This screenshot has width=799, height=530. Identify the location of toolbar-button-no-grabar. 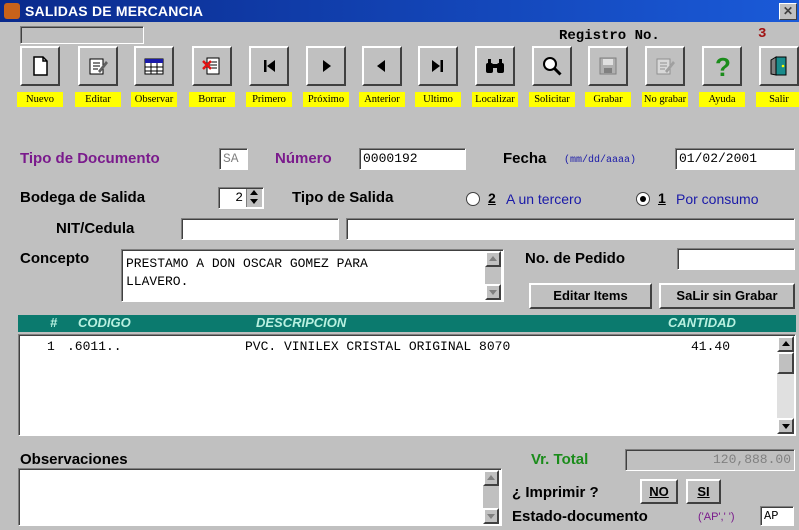
(665, 66).